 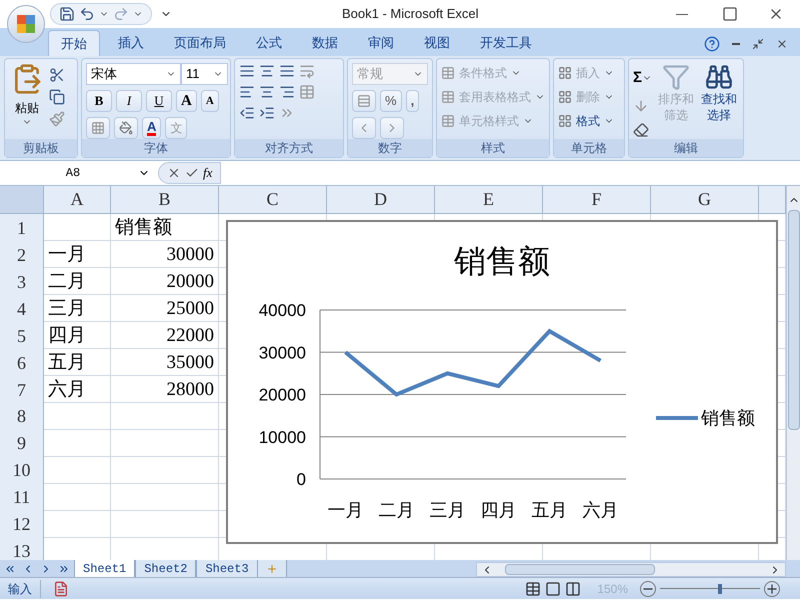 What do you see at coordinates (22, 336) in the screenshot?
I see `row-header: 5` at bounding box center [22, 336].